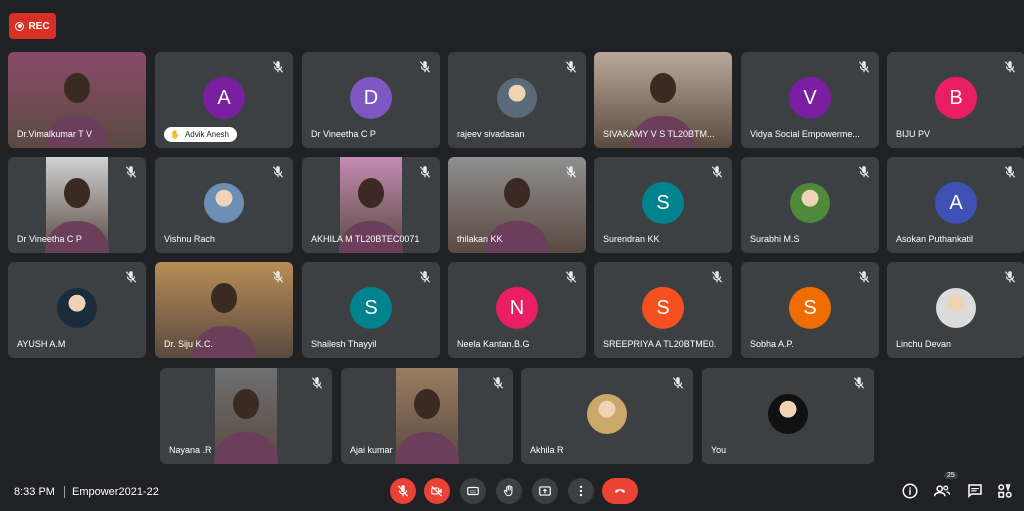 This screenshot has width=1024, height=511. I want to click on participant-tile: Surabhi M.S, so click(810, 205).